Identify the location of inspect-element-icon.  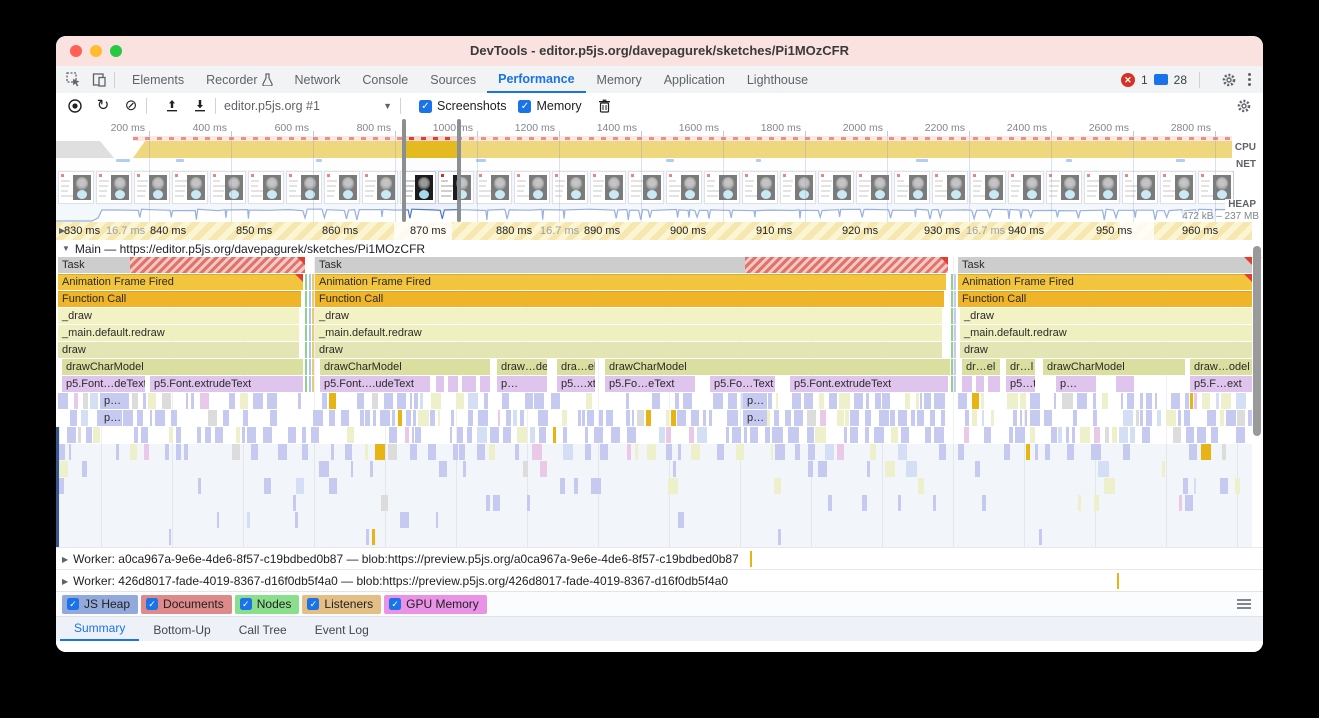
(73, 80).